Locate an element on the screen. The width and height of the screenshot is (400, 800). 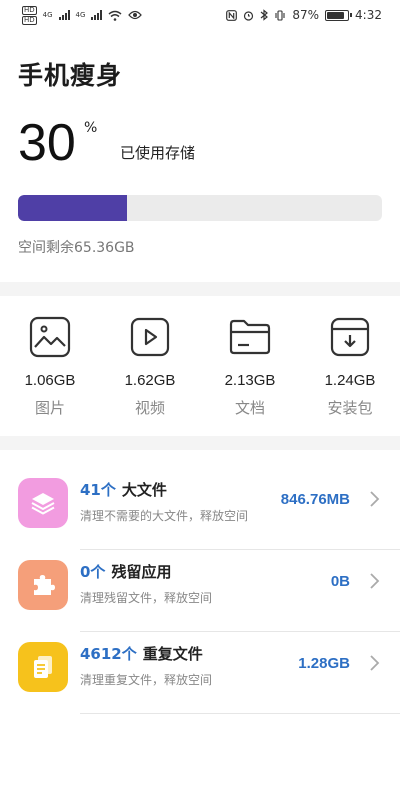
list-item-title: 4612个 重复文件 is located at coordinates (141, 653).